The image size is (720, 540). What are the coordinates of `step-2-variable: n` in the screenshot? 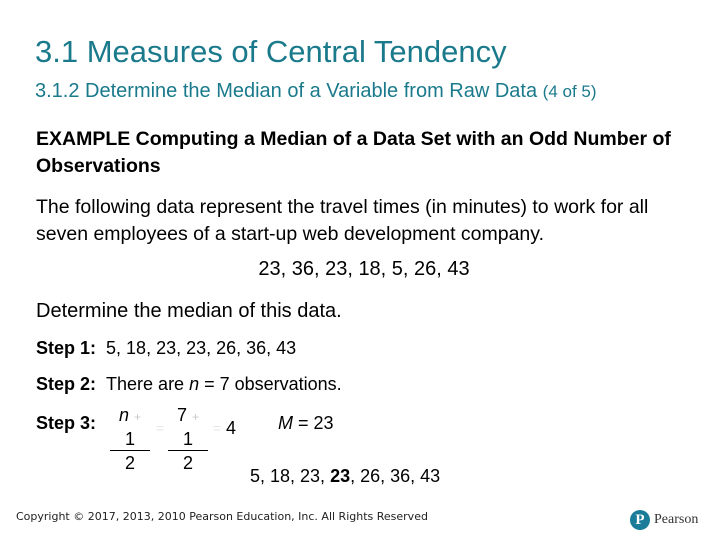 It's located at (194, 384).